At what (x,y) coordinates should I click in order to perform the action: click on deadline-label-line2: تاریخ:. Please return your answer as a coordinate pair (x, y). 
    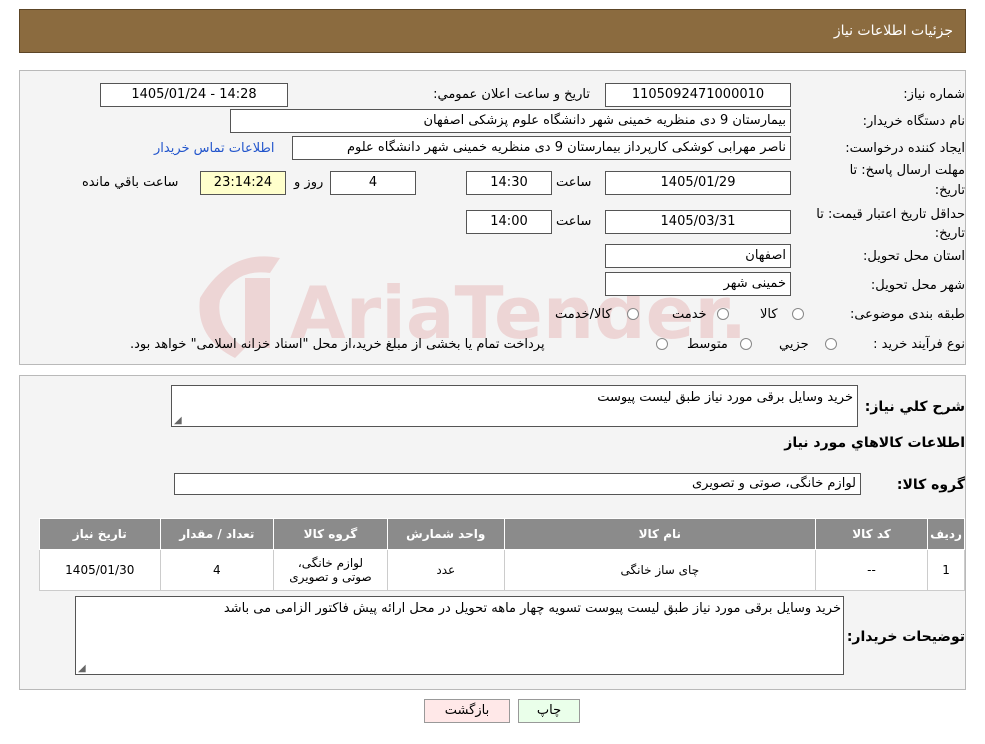
    Looking at the image, I should click on (949, 190).